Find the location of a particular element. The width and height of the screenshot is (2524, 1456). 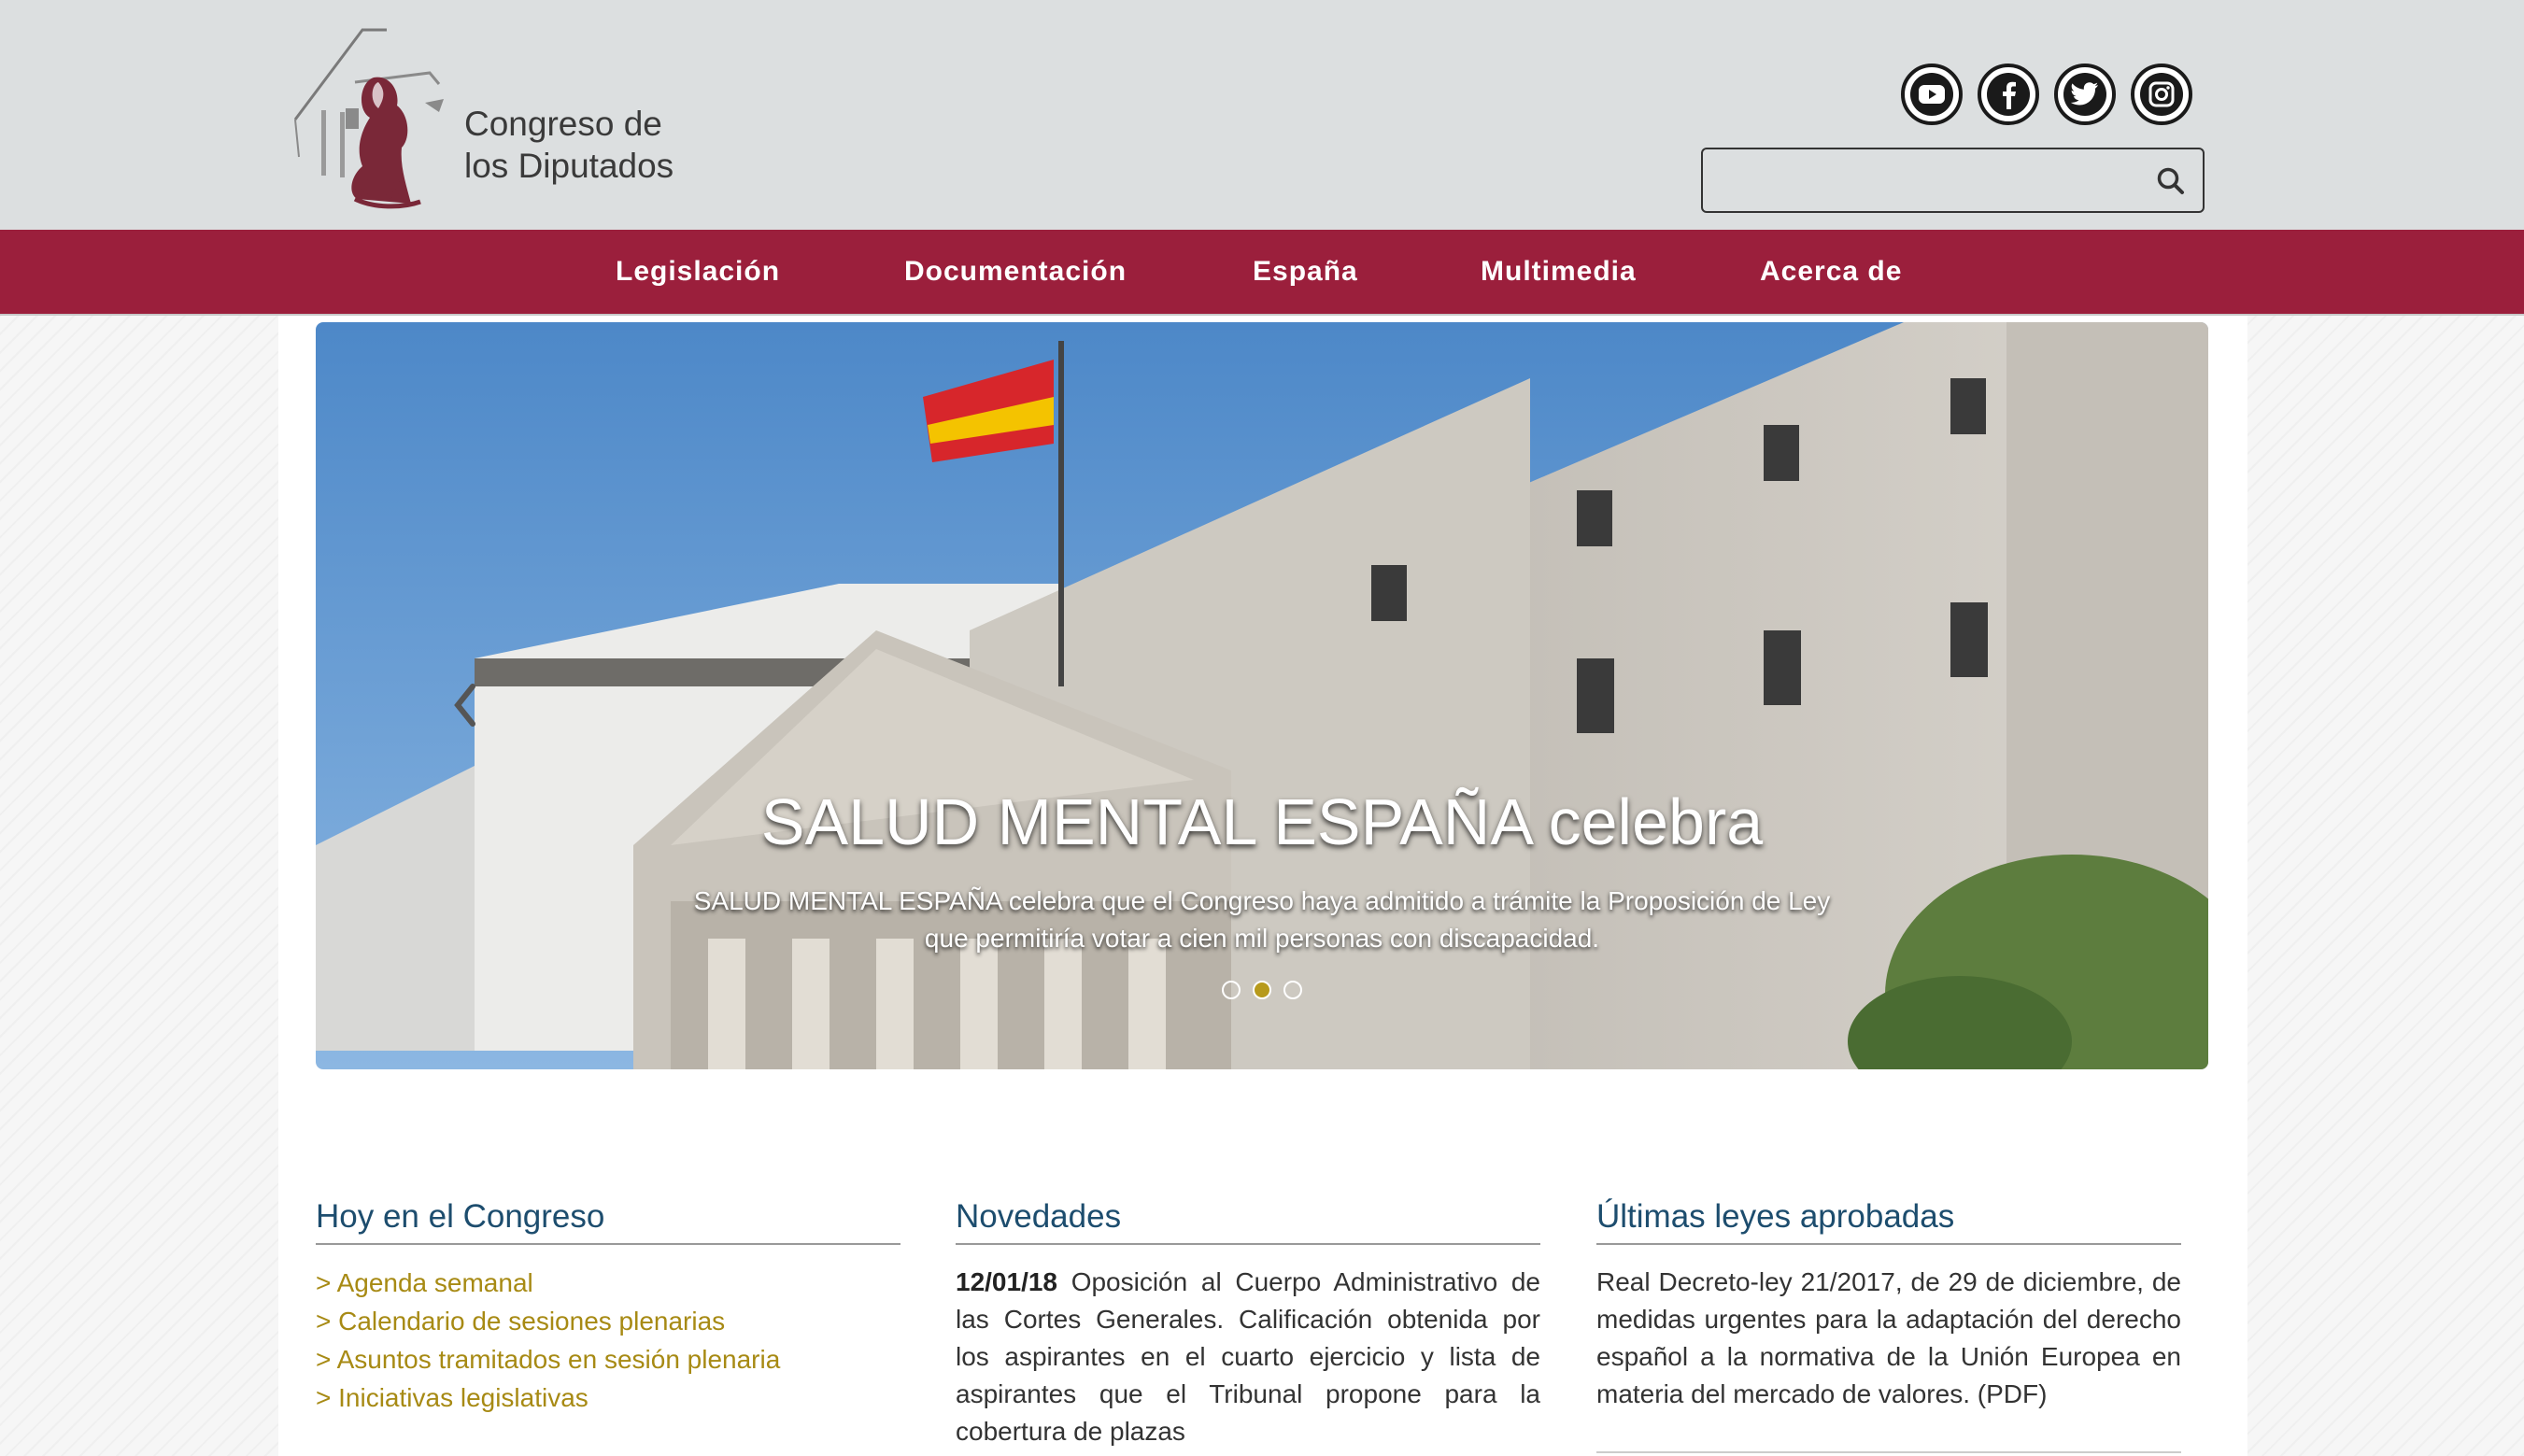

divider is located at coordinates (1888, 1452).